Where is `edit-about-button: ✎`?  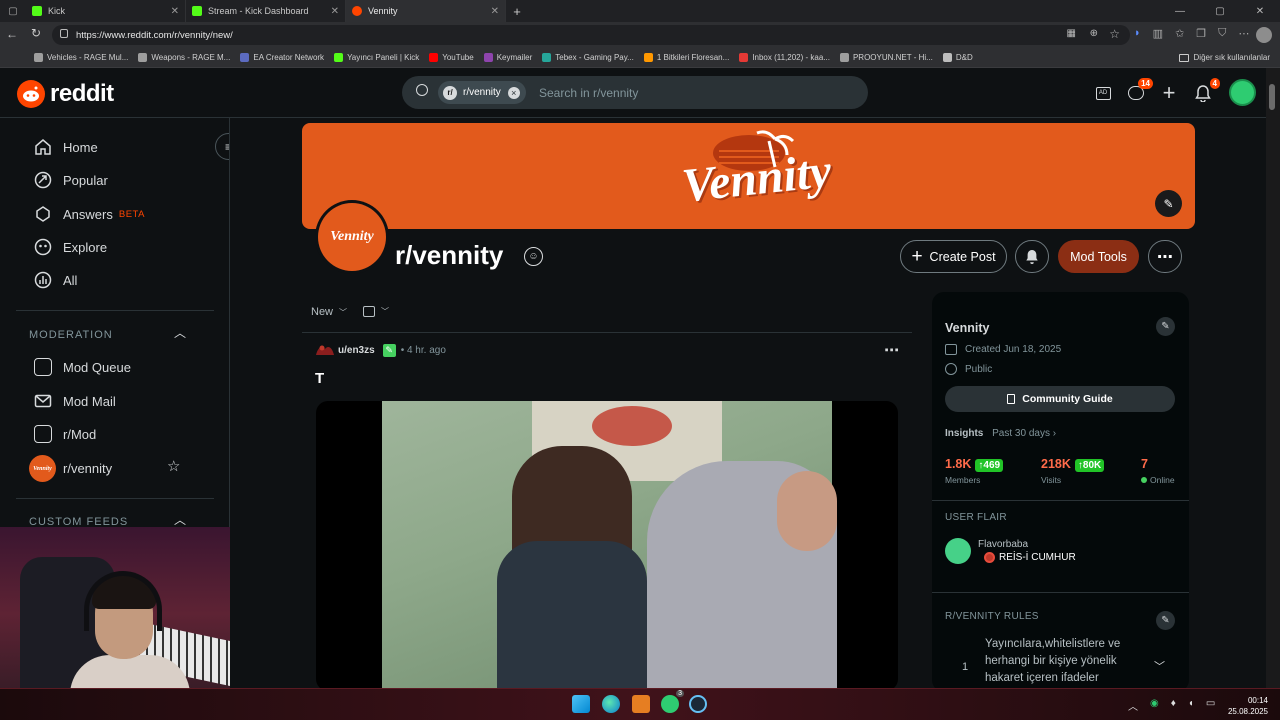
edit-about-button: ✎ is located at coordinates (1165, 326).